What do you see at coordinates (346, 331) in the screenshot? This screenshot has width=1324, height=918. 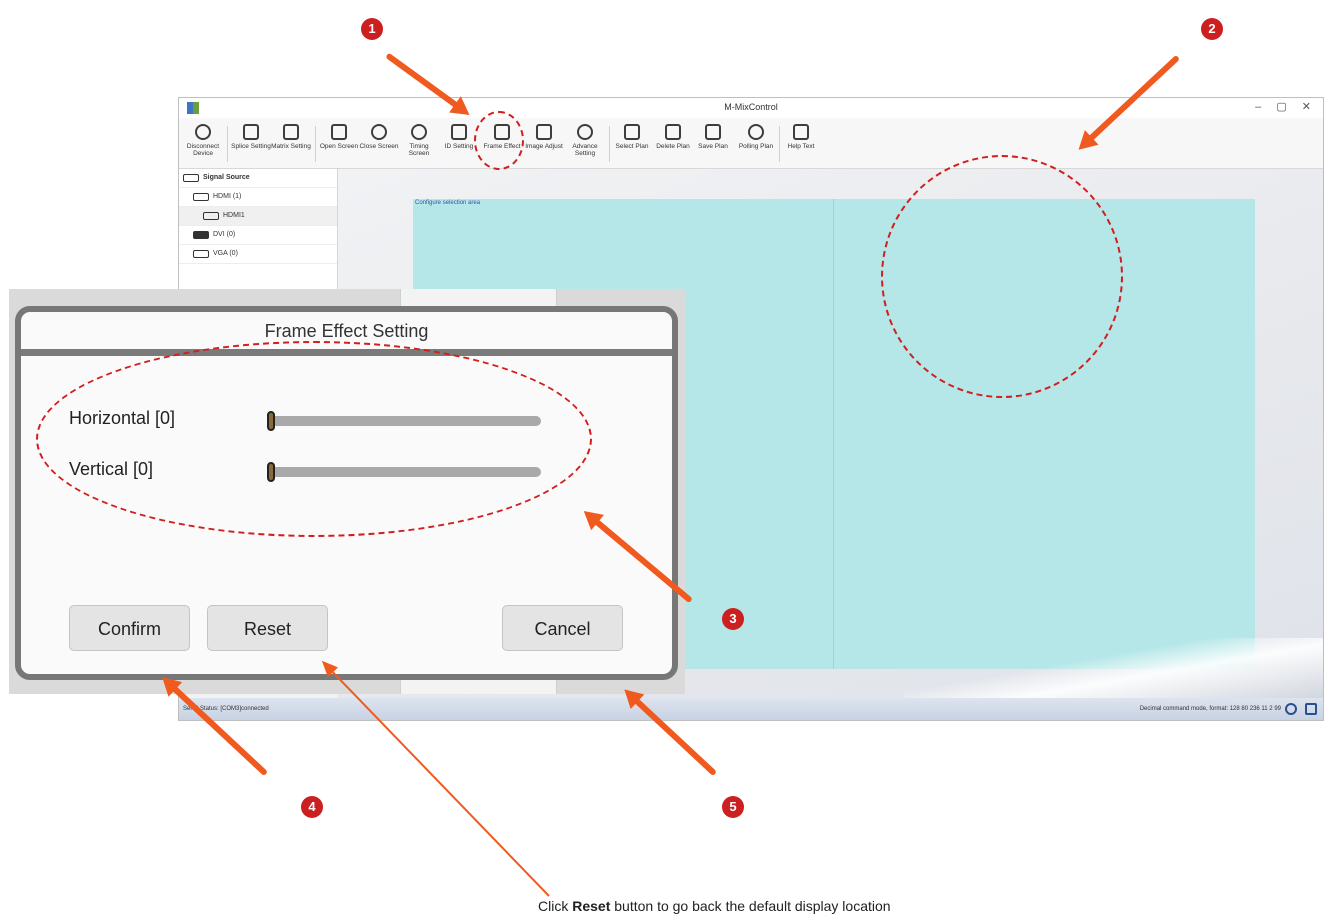 I see `dialog-title: Frame Effect Setting` at bounding box center [346, 331].